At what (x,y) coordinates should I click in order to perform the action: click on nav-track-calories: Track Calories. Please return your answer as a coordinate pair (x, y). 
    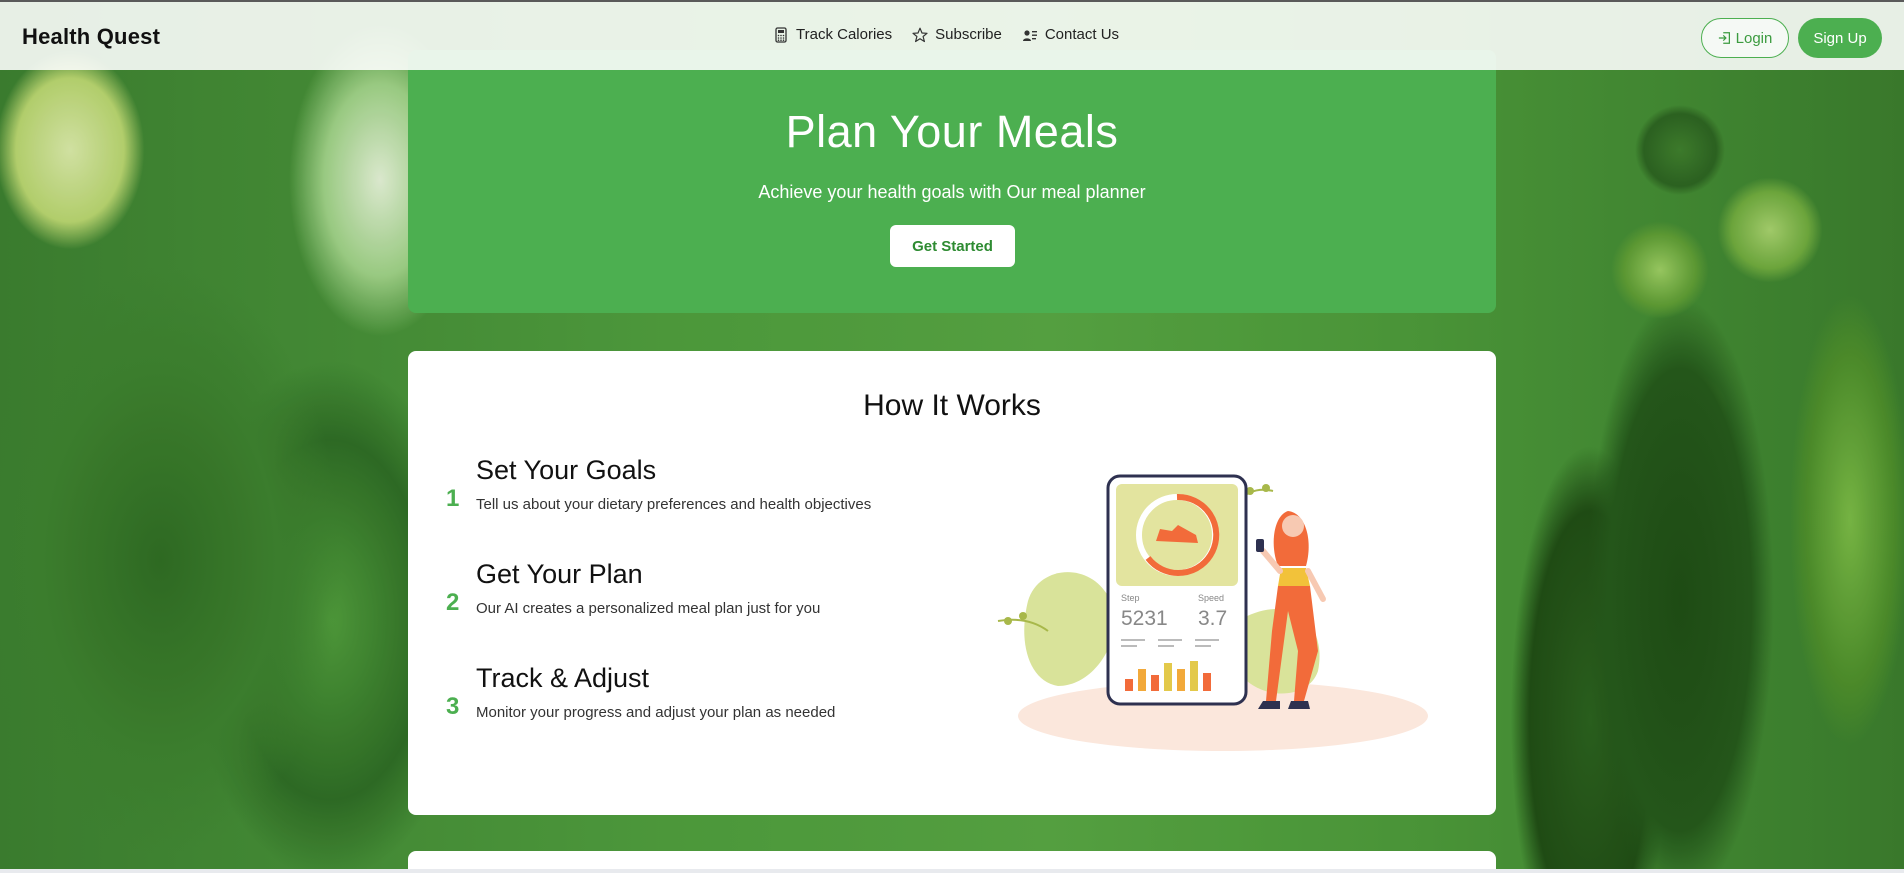
    Looking at the image, I should click on (832, 34).